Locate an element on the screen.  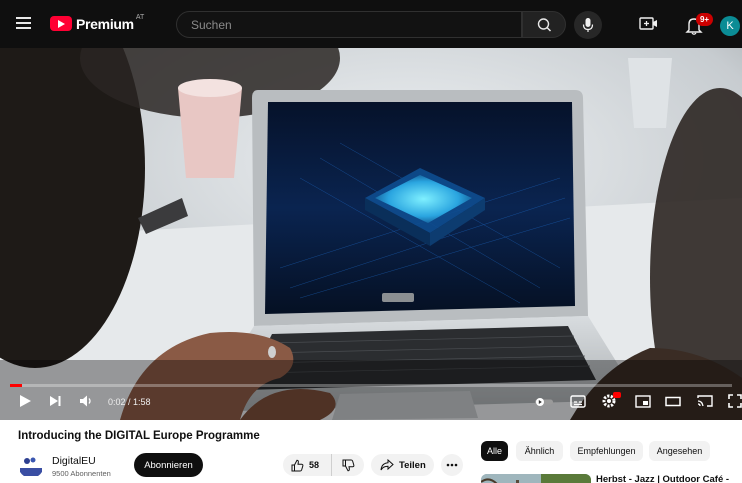
like-count: 58 is located at coordinates (314, 465).